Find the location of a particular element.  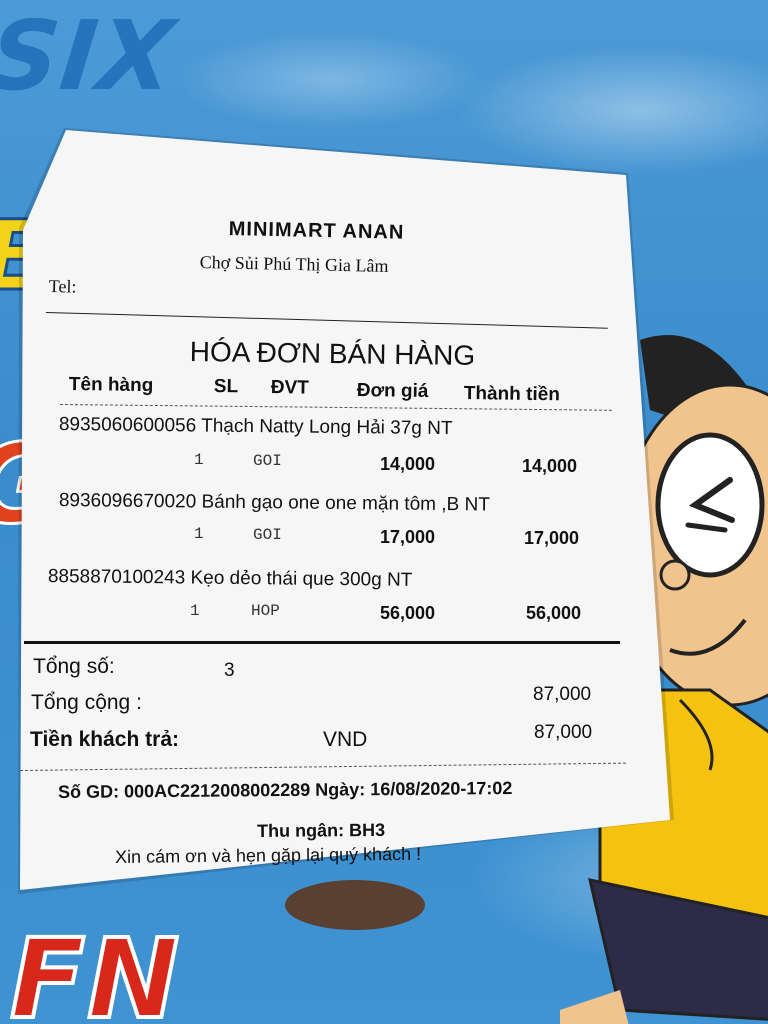

poster-text-top: SIX is located at coordinates (90, 56).